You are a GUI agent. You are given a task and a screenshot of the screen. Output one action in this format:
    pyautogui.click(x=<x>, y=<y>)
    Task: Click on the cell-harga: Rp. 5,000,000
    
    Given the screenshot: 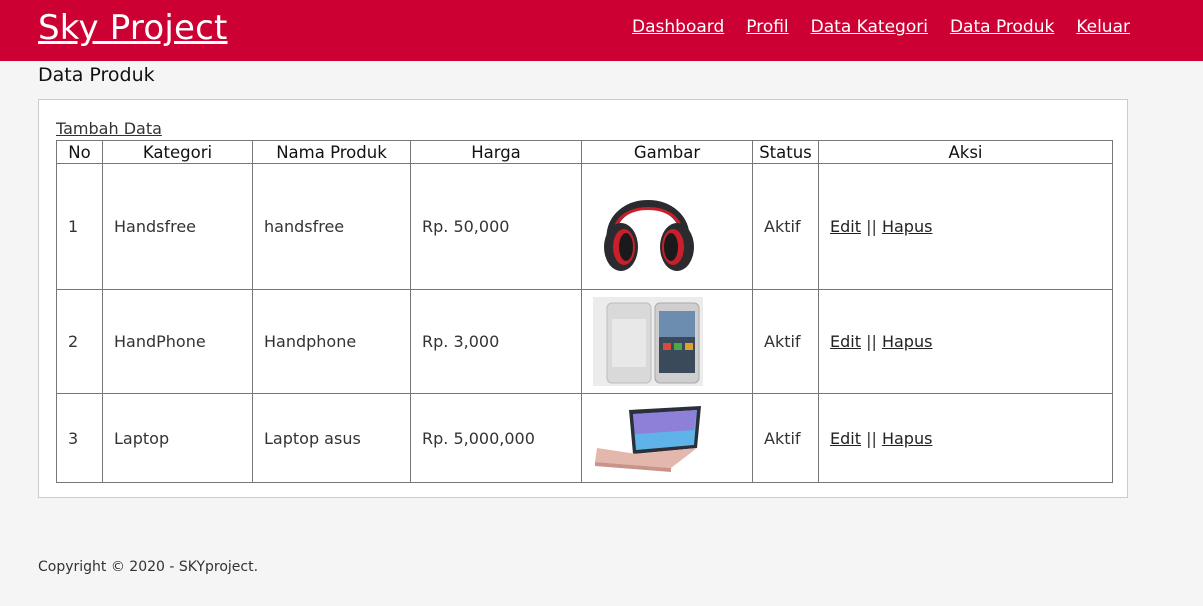 What is the action you would take?
    pyautogui.click(x=496, y=438)
    